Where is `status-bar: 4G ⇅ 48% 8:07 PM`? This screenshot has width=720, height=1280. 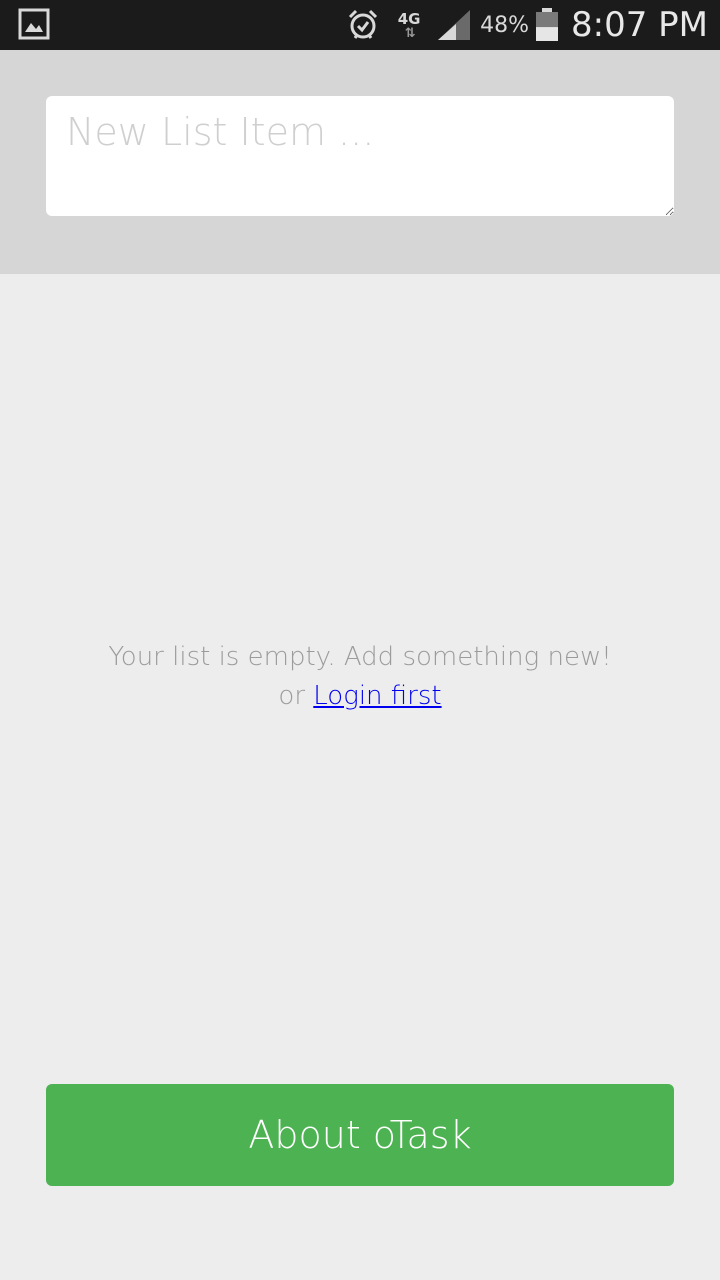 status-bar: 4G ⇅ 48% 8:07 PM is located at coordinates (360, 25).